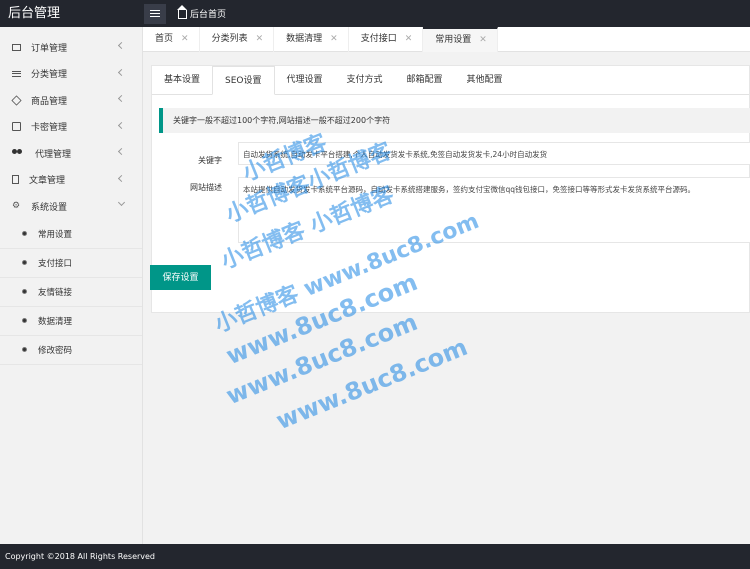  Describe the element at coordinates (16, 47) in the screenshot. I see `message-icon` at that location.